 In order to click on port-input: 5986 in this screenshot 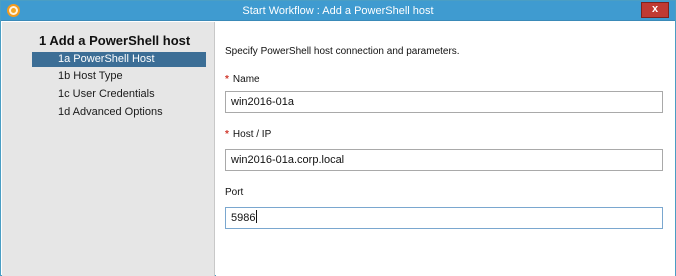, I will do `click(444, 218)`.